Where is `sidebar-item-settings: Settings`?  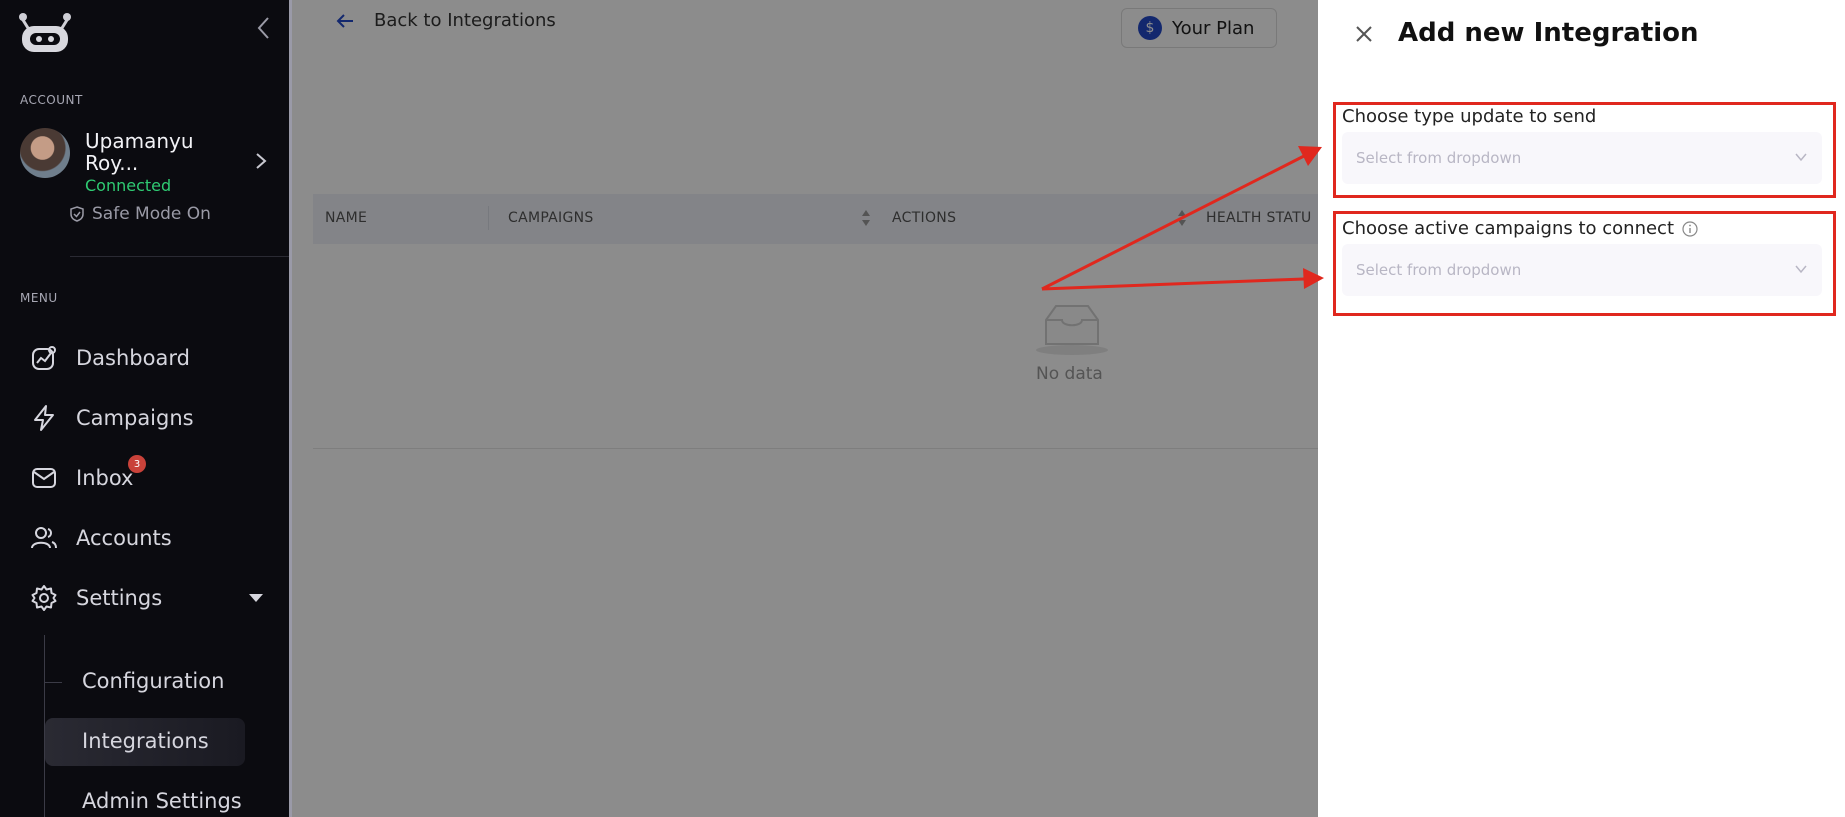 sidebar-item-settings: Settings is located at coordinates (152, 598).